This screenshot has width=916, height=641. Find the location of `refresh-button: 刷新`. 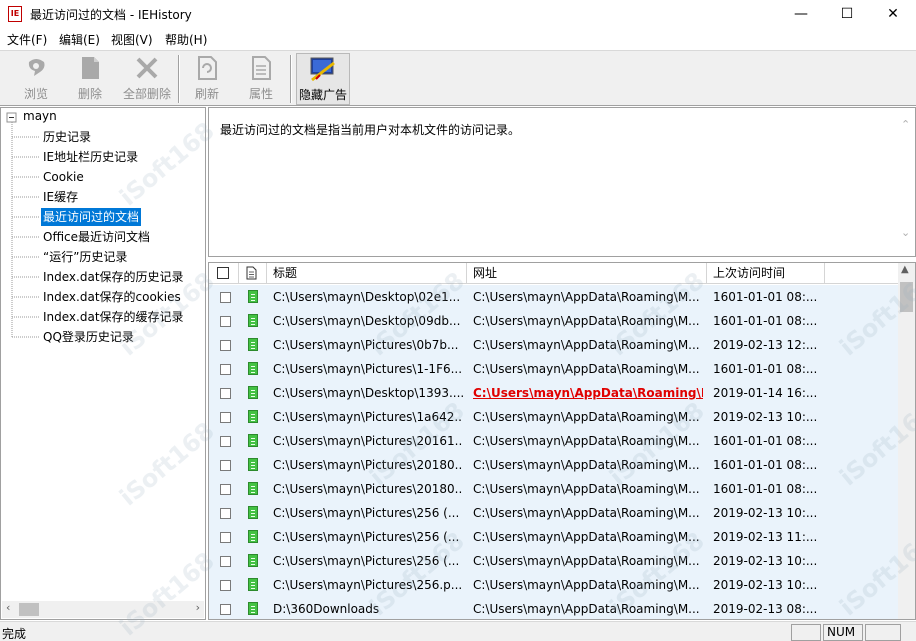

refresh-button: 刷新 is located at coordinates (207, 79).